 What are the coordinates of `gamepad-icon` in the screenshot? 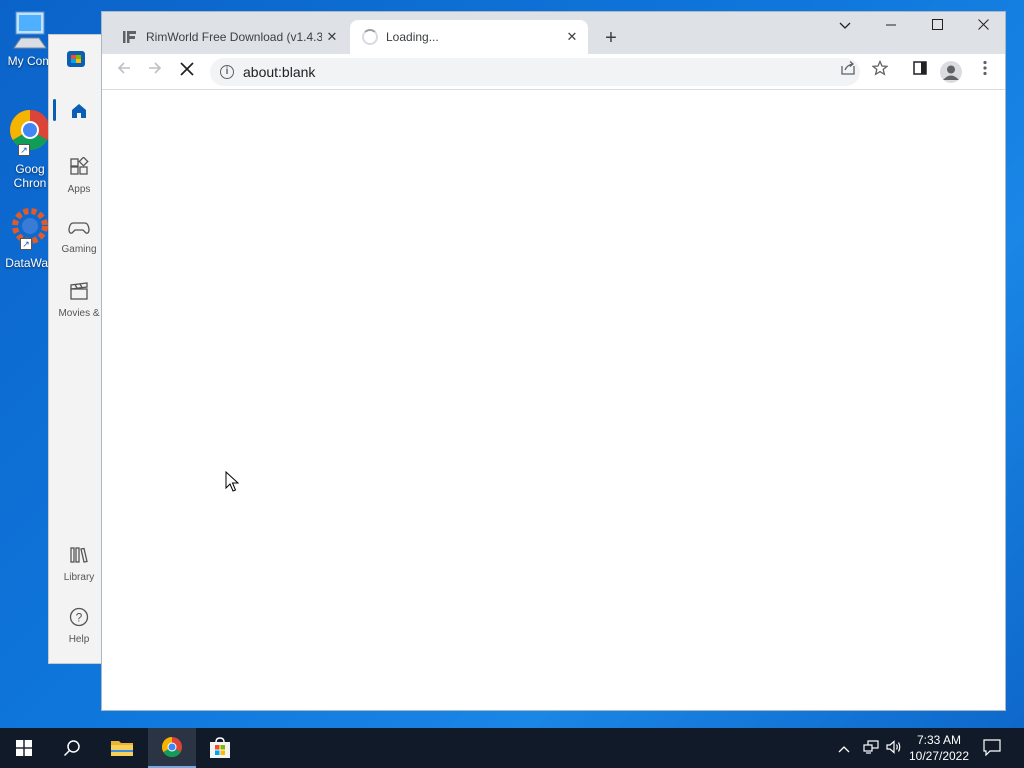 It's located at (79, 228).